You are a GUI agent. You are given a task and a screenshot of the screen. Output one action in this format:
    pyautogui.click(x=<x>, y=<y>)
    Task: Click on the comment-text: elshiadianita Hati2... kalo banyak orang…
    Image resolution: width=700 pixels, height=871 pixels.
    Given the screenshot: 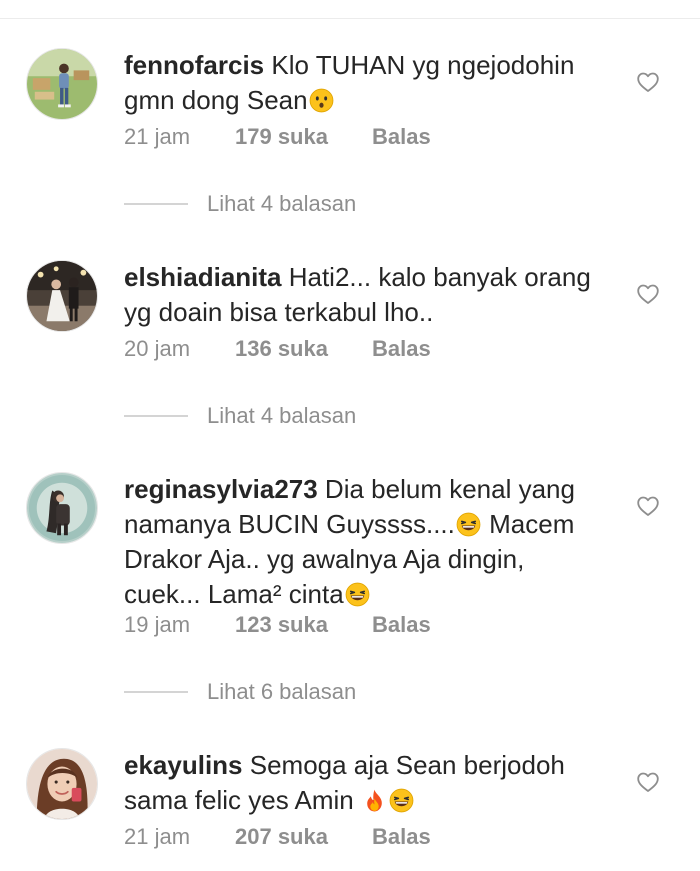 What is the action you would take?
    pyautogui.click(x=365, y=295)
    